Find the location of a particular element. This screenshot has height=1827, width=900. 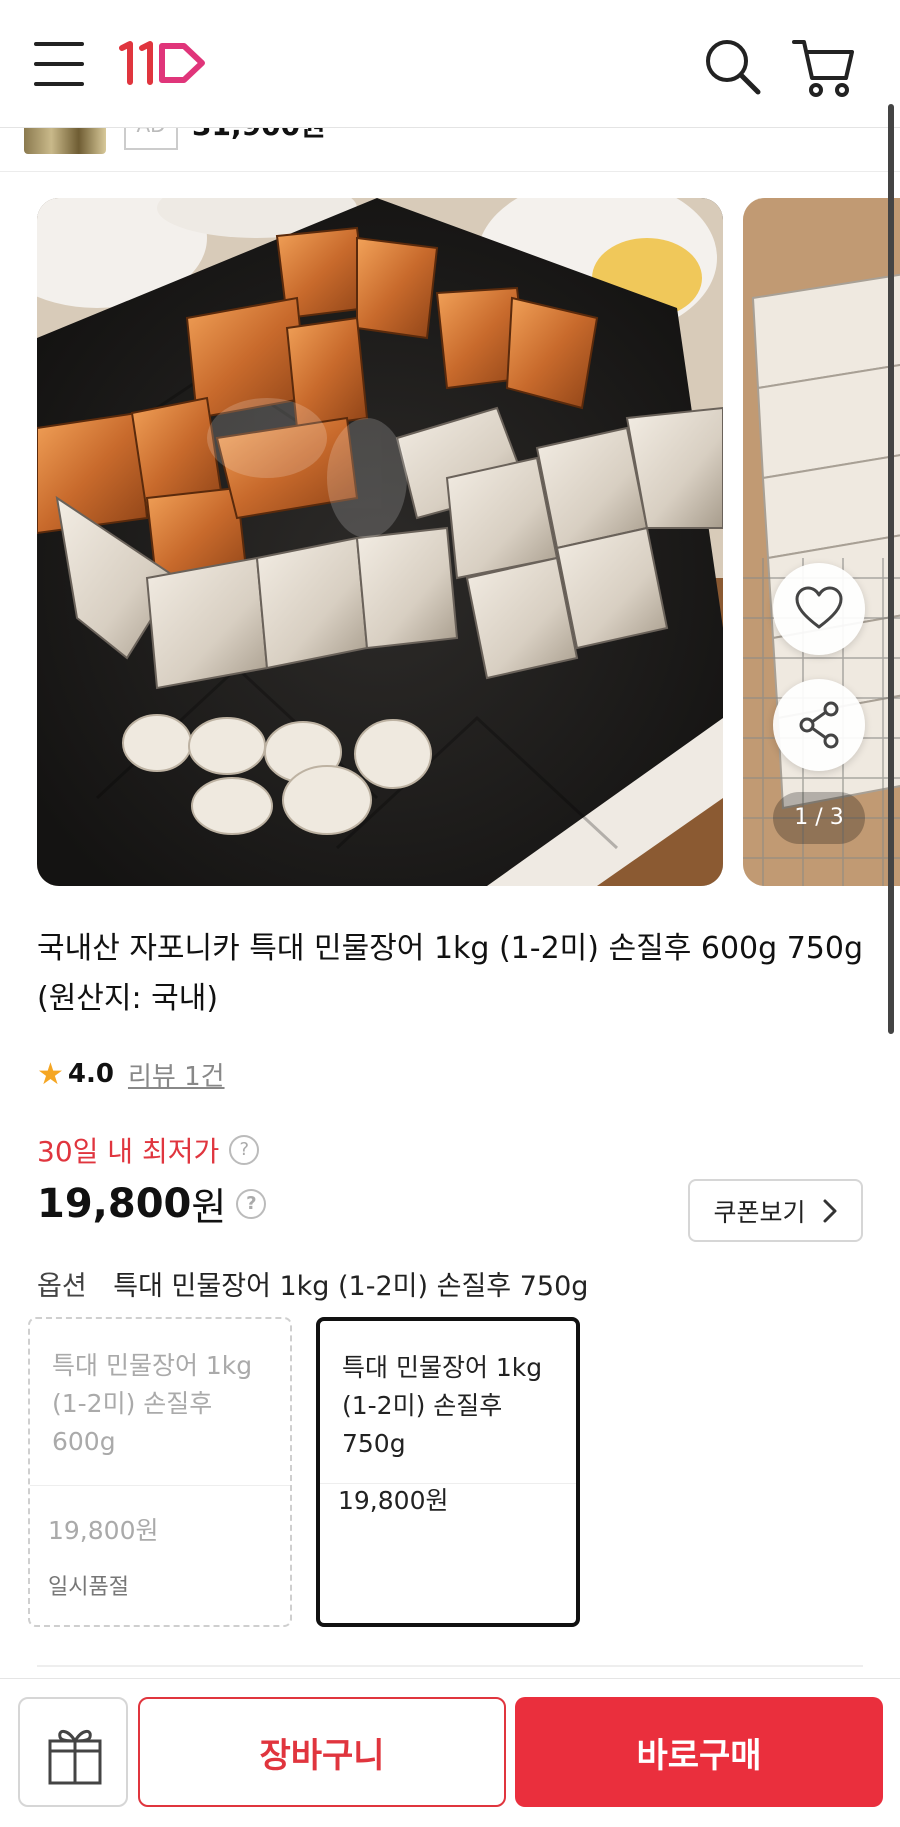

logo is located at coordinates (162, 63).